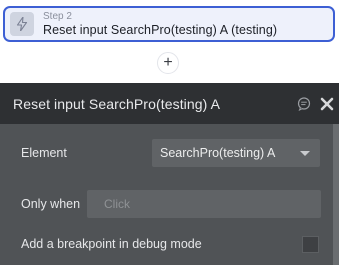 The height and width of the screenshot is (265, 339). Describe the element at coordinates (327, 104) in the screenshot. I see `close-icon` at that location.